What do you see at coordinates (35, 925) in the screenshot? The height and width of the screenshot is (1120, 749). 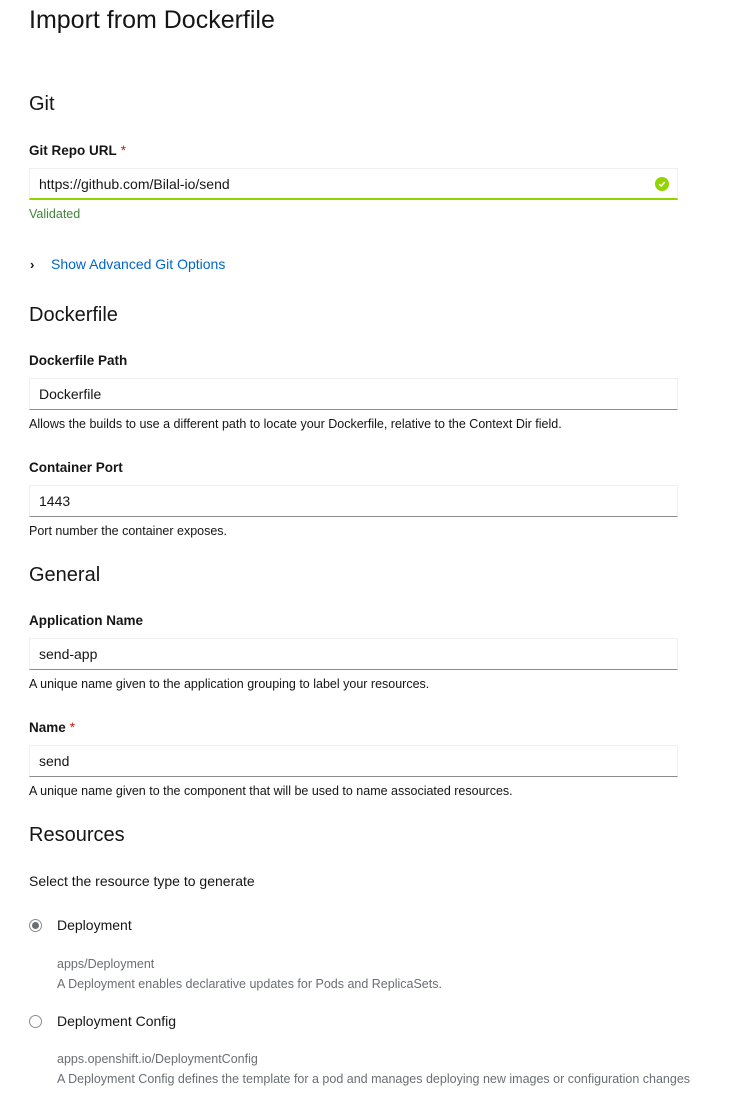 I see `radio-selected-icon` at bounding box center [35, 925].